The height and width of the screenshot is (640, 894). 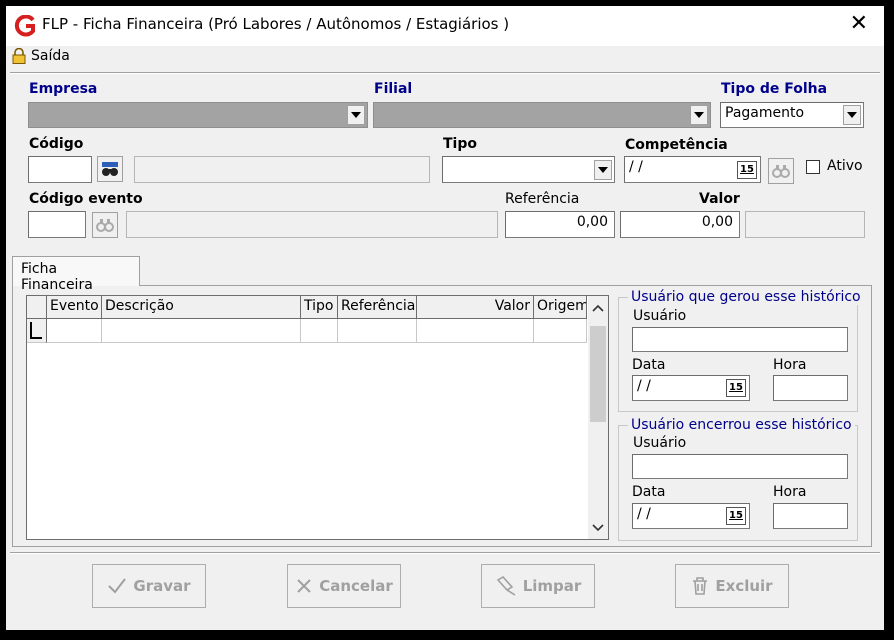 What do you see at coordinates (774, 89) in the screenshot?
I see `tipo-folha-label: Tipo de Folha` at bounding box center [774, 89].